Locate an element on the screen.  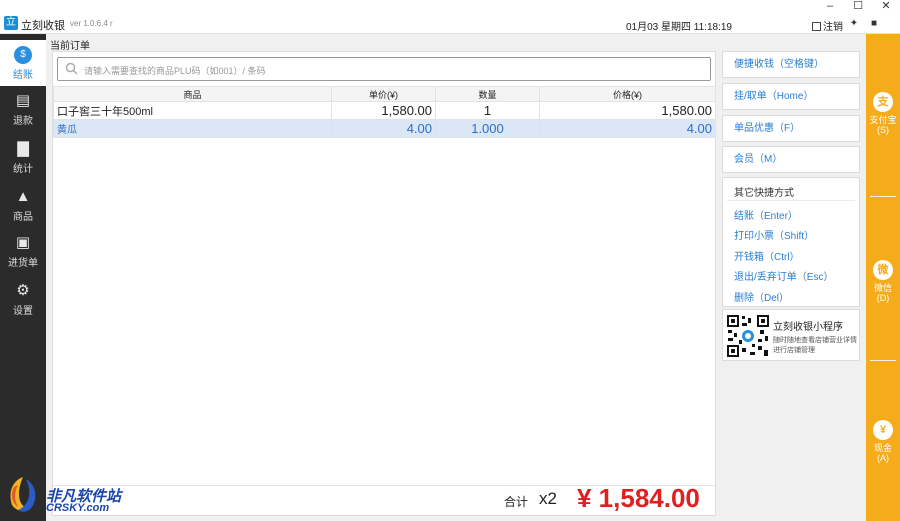
datetime-display: 01月03 星期四 11:18:19 is located at coordinates (679, 27).